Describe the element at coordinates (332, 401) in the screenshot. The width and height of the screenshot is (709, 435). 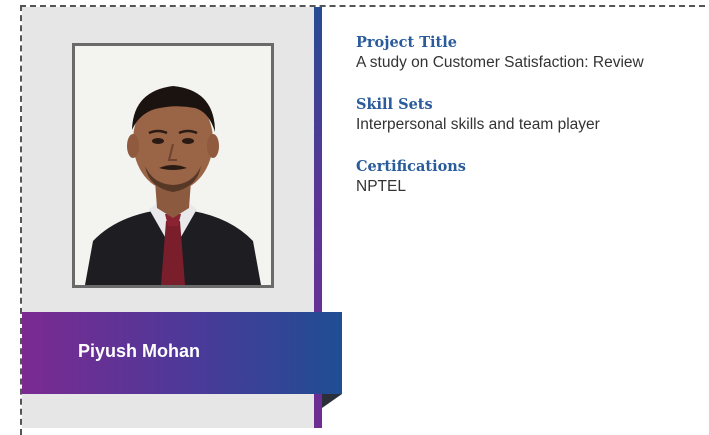
I see `banner-fold` at that location.